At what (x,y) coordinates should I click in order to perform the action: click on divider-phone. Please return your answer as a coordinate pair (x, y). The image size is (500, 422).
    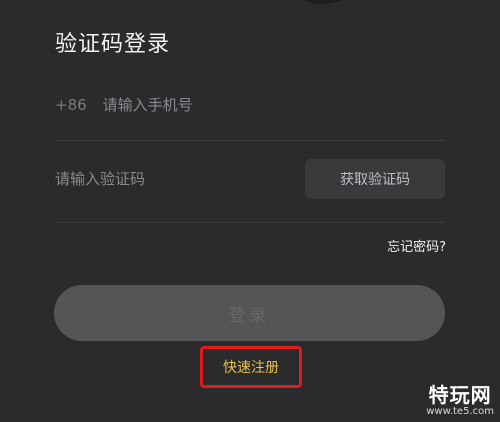
    Looking at the image, I should click on (250, 140).